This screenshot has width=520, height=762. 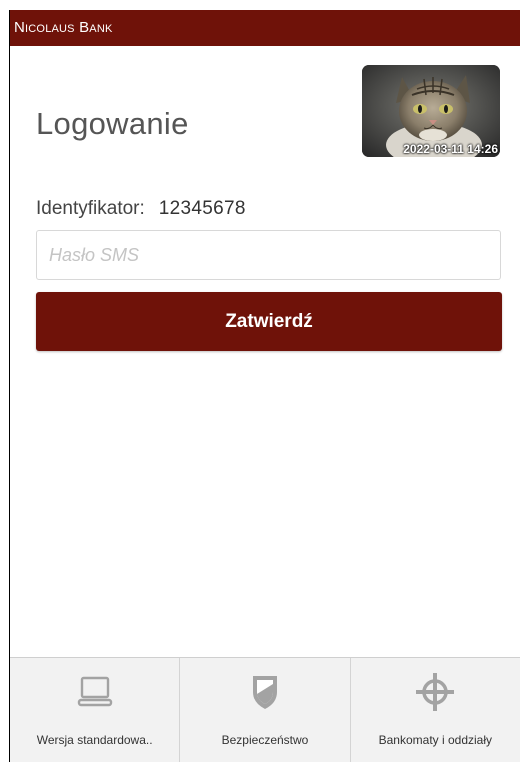 I want to click on photo-timestamp: 2022-03-11 14:26, so click(x=450, y=149).